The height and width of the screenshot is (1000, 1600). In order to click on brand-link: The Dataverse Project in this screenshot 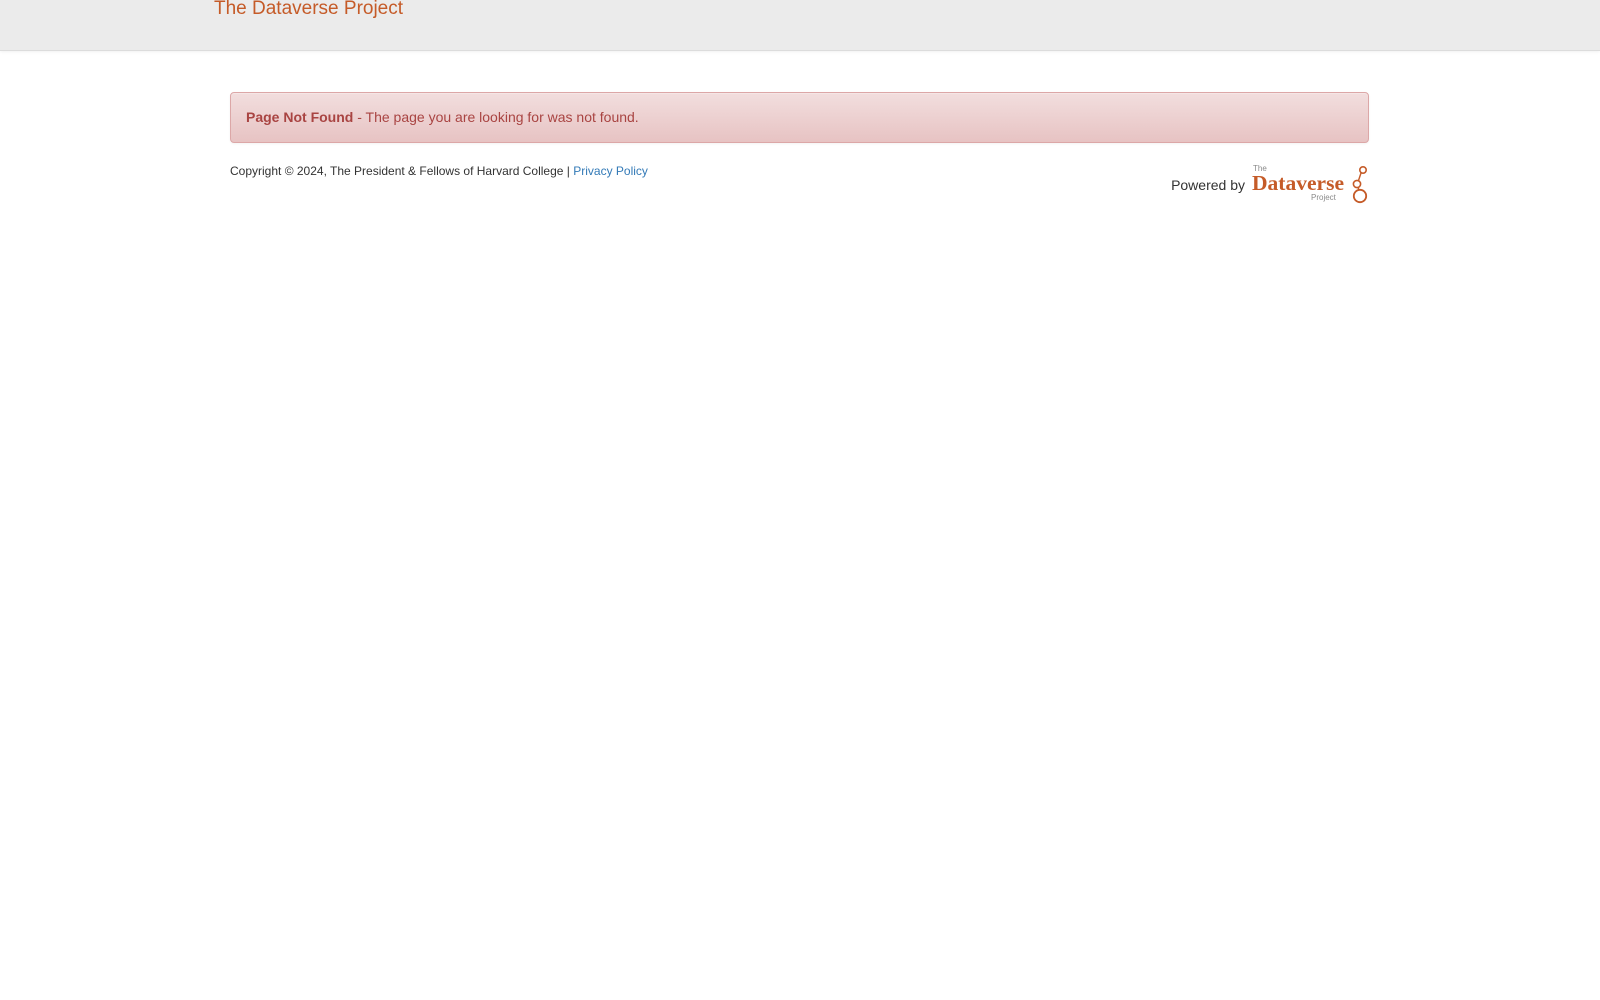, I will do `click(308, 10)`.